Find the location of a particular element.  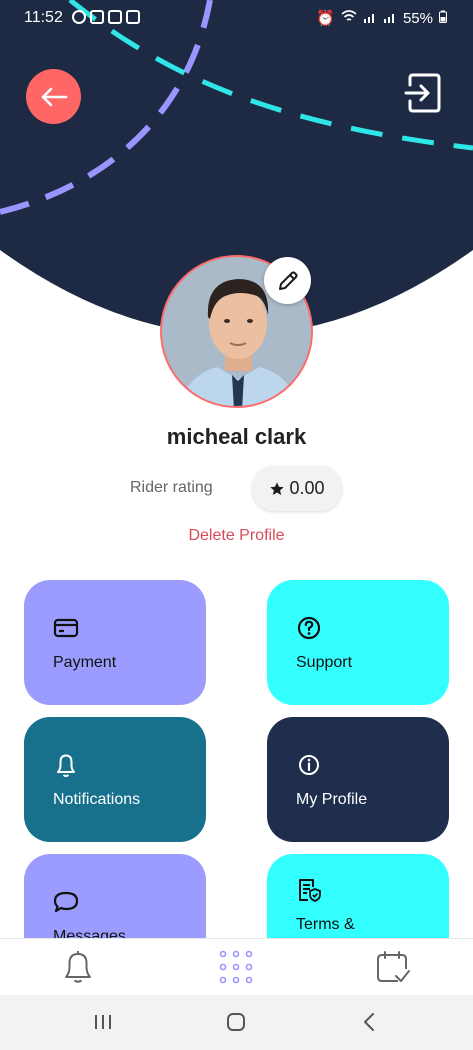

system-nav-bar is located at coordinates (236, 1022).